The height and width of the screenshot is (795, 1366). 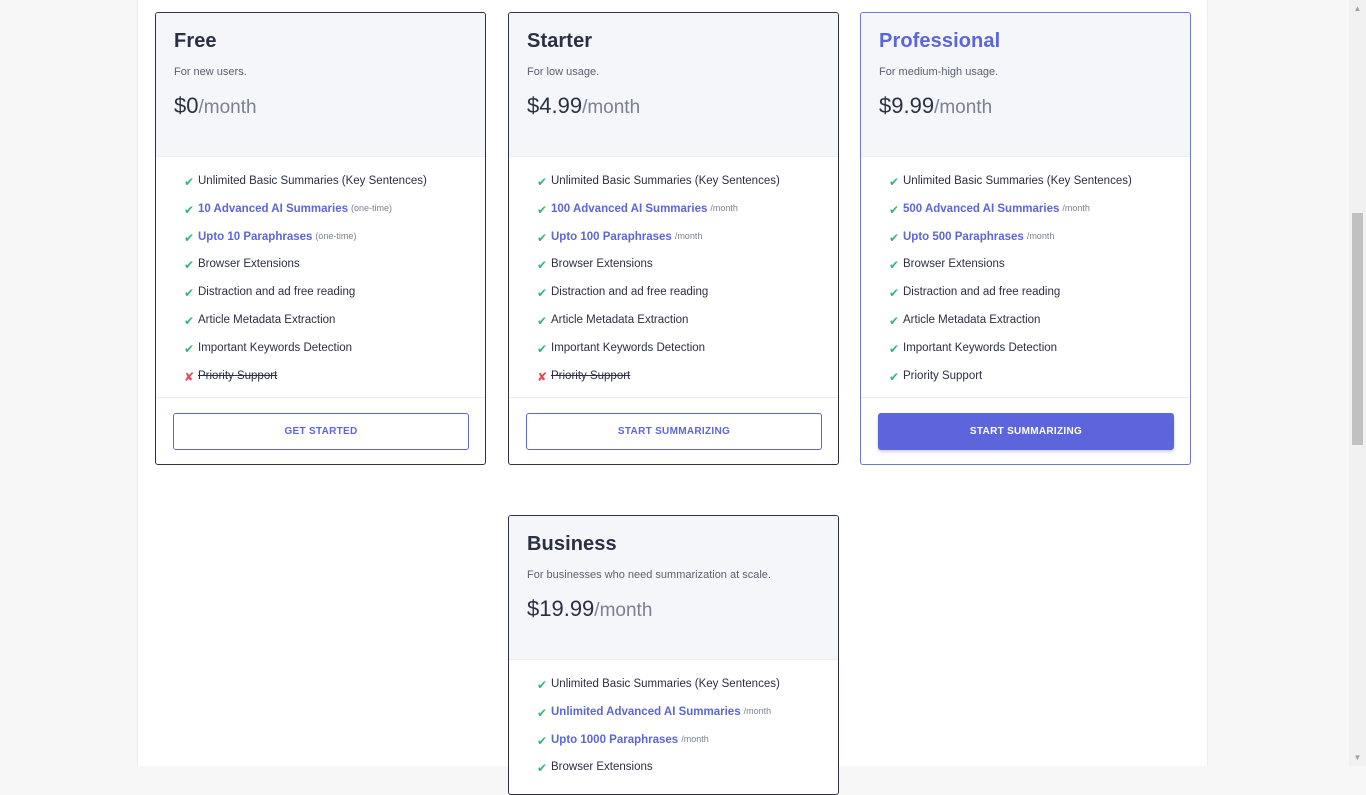 I want to click on feature-item: ✔ Upto 1000 Paraphrases/month, so click(x=687, y=748).